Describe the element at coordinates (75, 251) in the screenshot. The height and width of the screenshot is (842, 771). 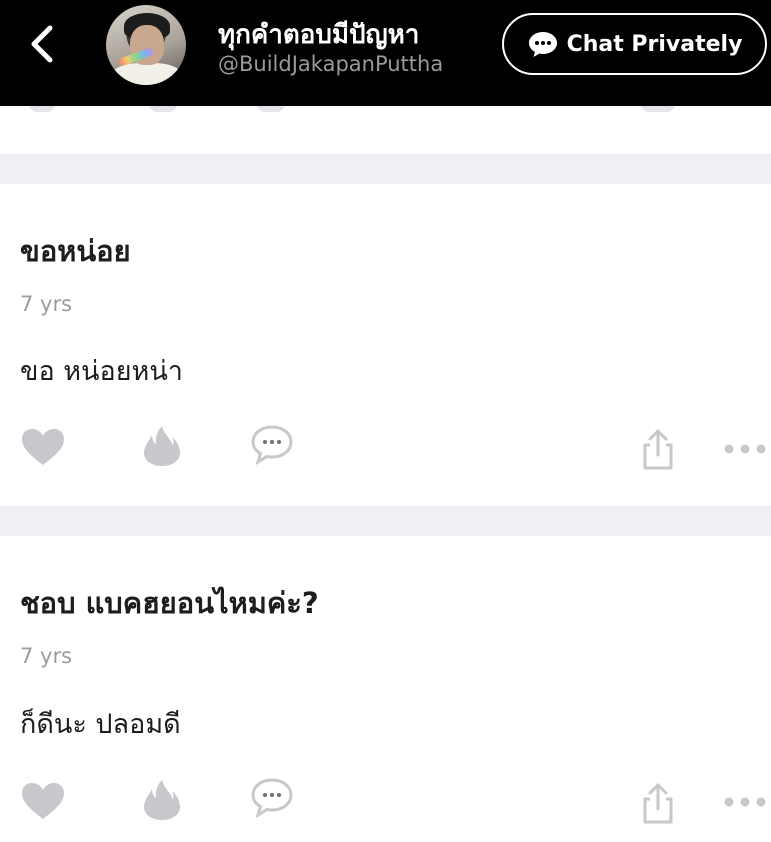
I see `post-question: ขอหน่อย` at that location.